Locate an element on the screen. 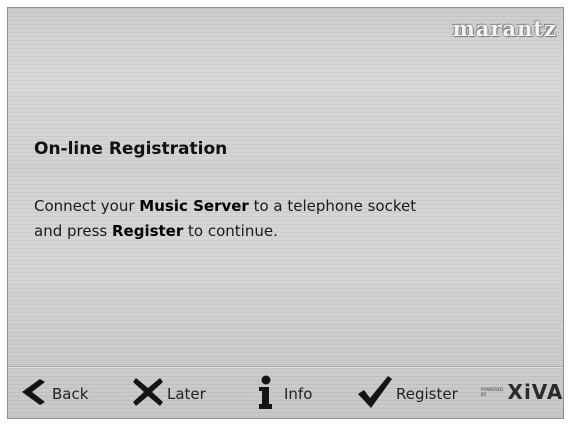 This screenshot has width=571, height=426. footer-divider is located at coordinates (285, 366).